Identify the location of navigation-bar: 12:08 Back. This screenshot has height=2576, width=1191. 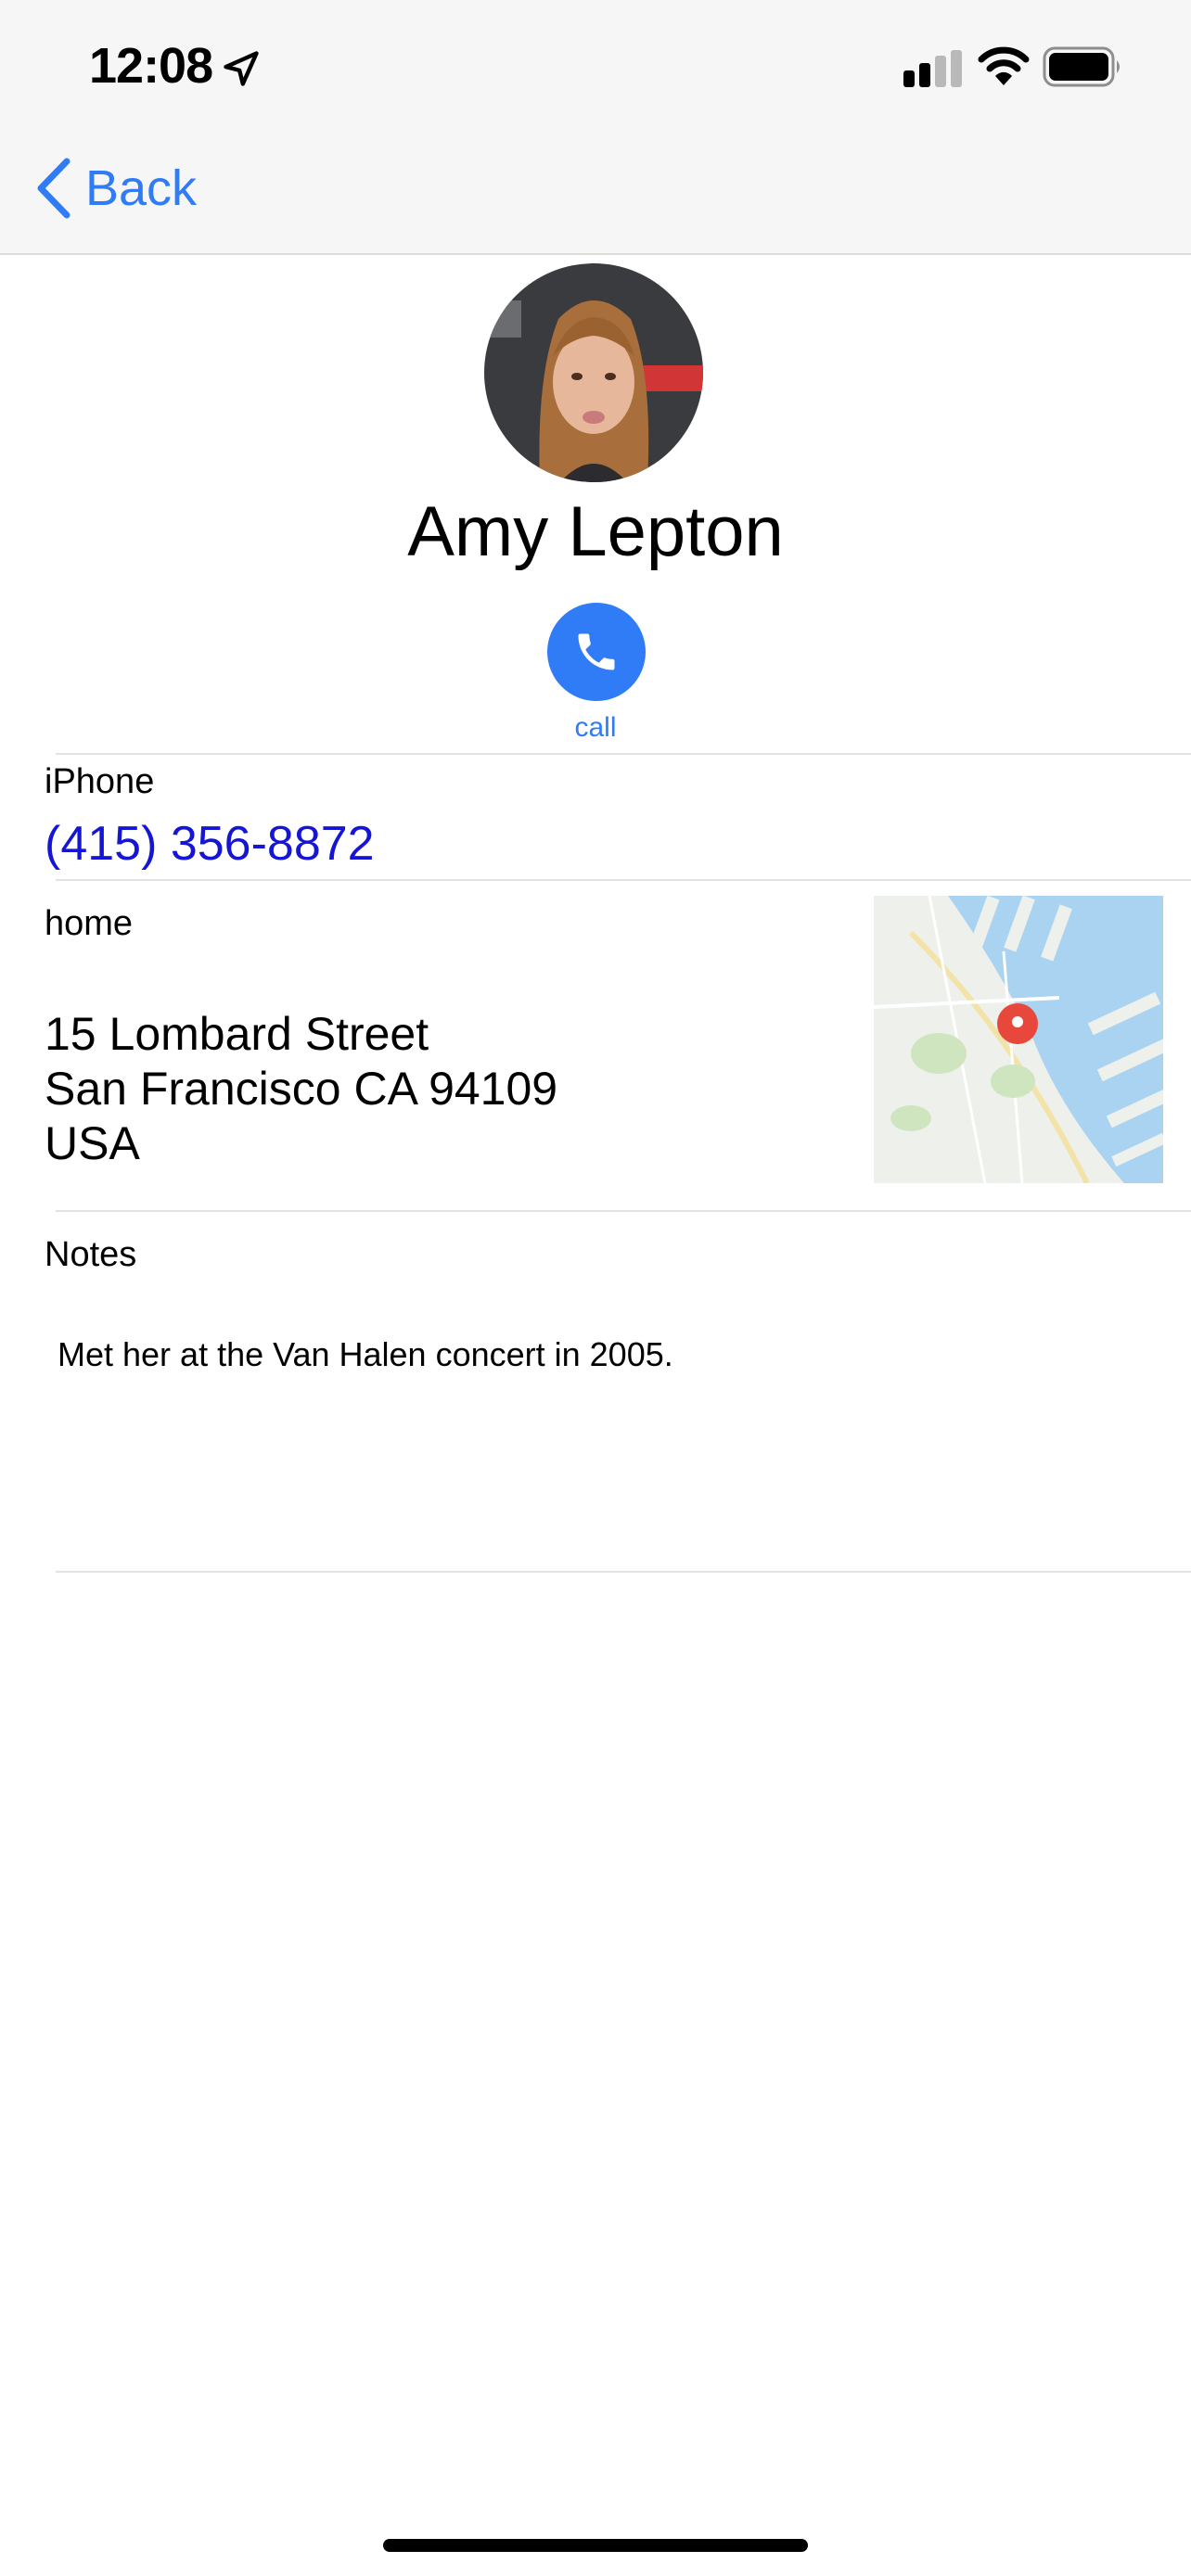
(595, 127).